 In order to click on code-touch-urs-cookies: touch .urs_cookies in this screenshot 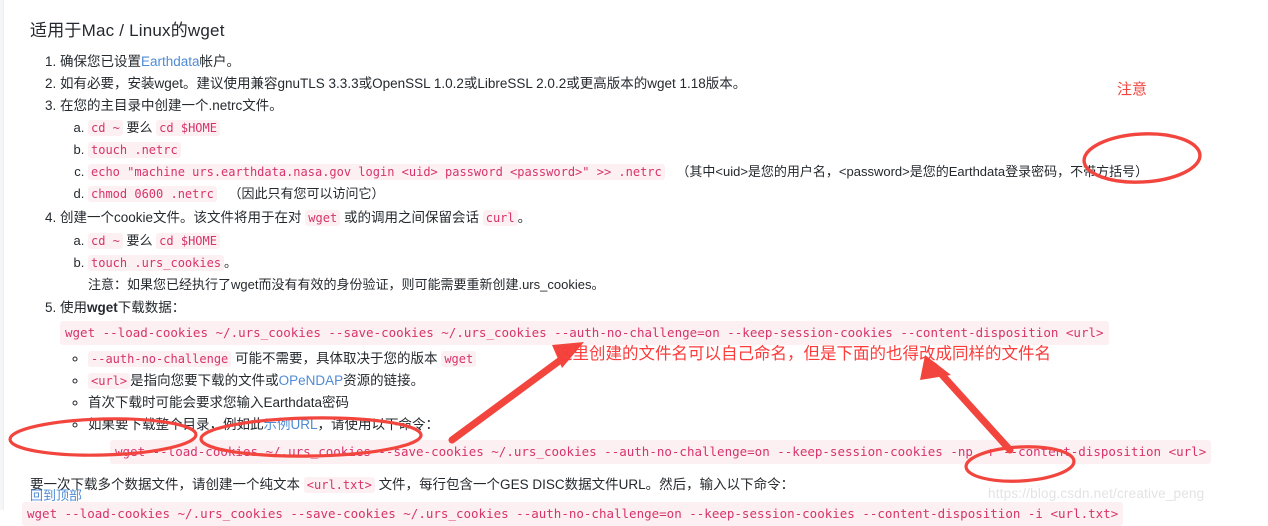, I will do `click(156, 263)`.